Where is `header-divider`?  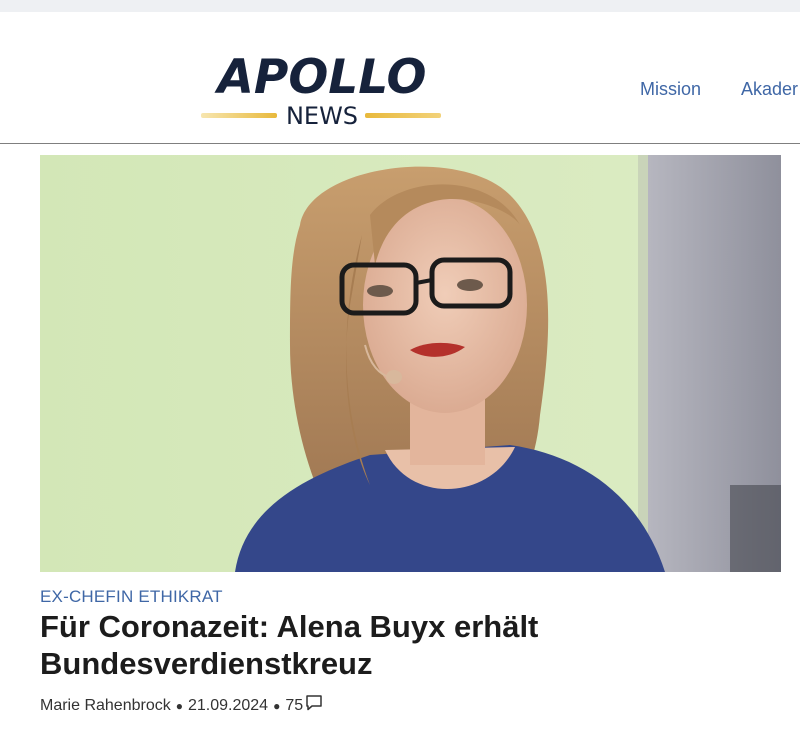 header-divider is located at coordinates (400, 143).